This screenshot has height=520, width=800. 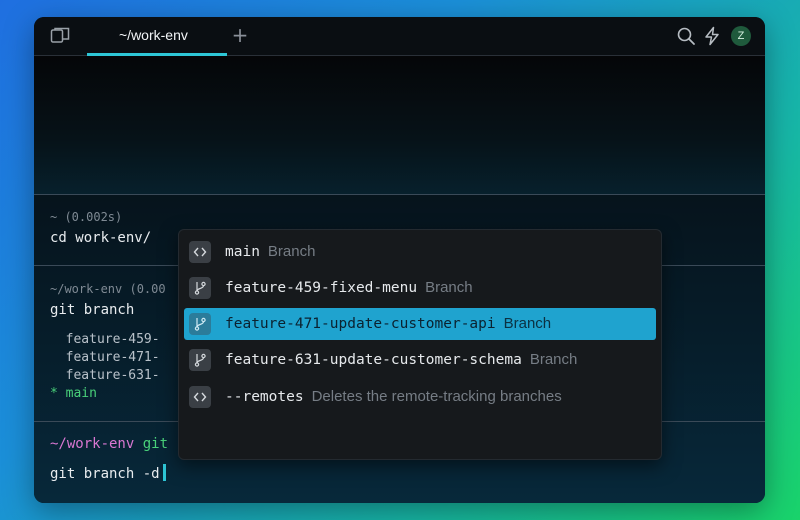 I want to click on suggestion-item: feature-631-update-customer-schema Branch, so click(x=420, y=360).